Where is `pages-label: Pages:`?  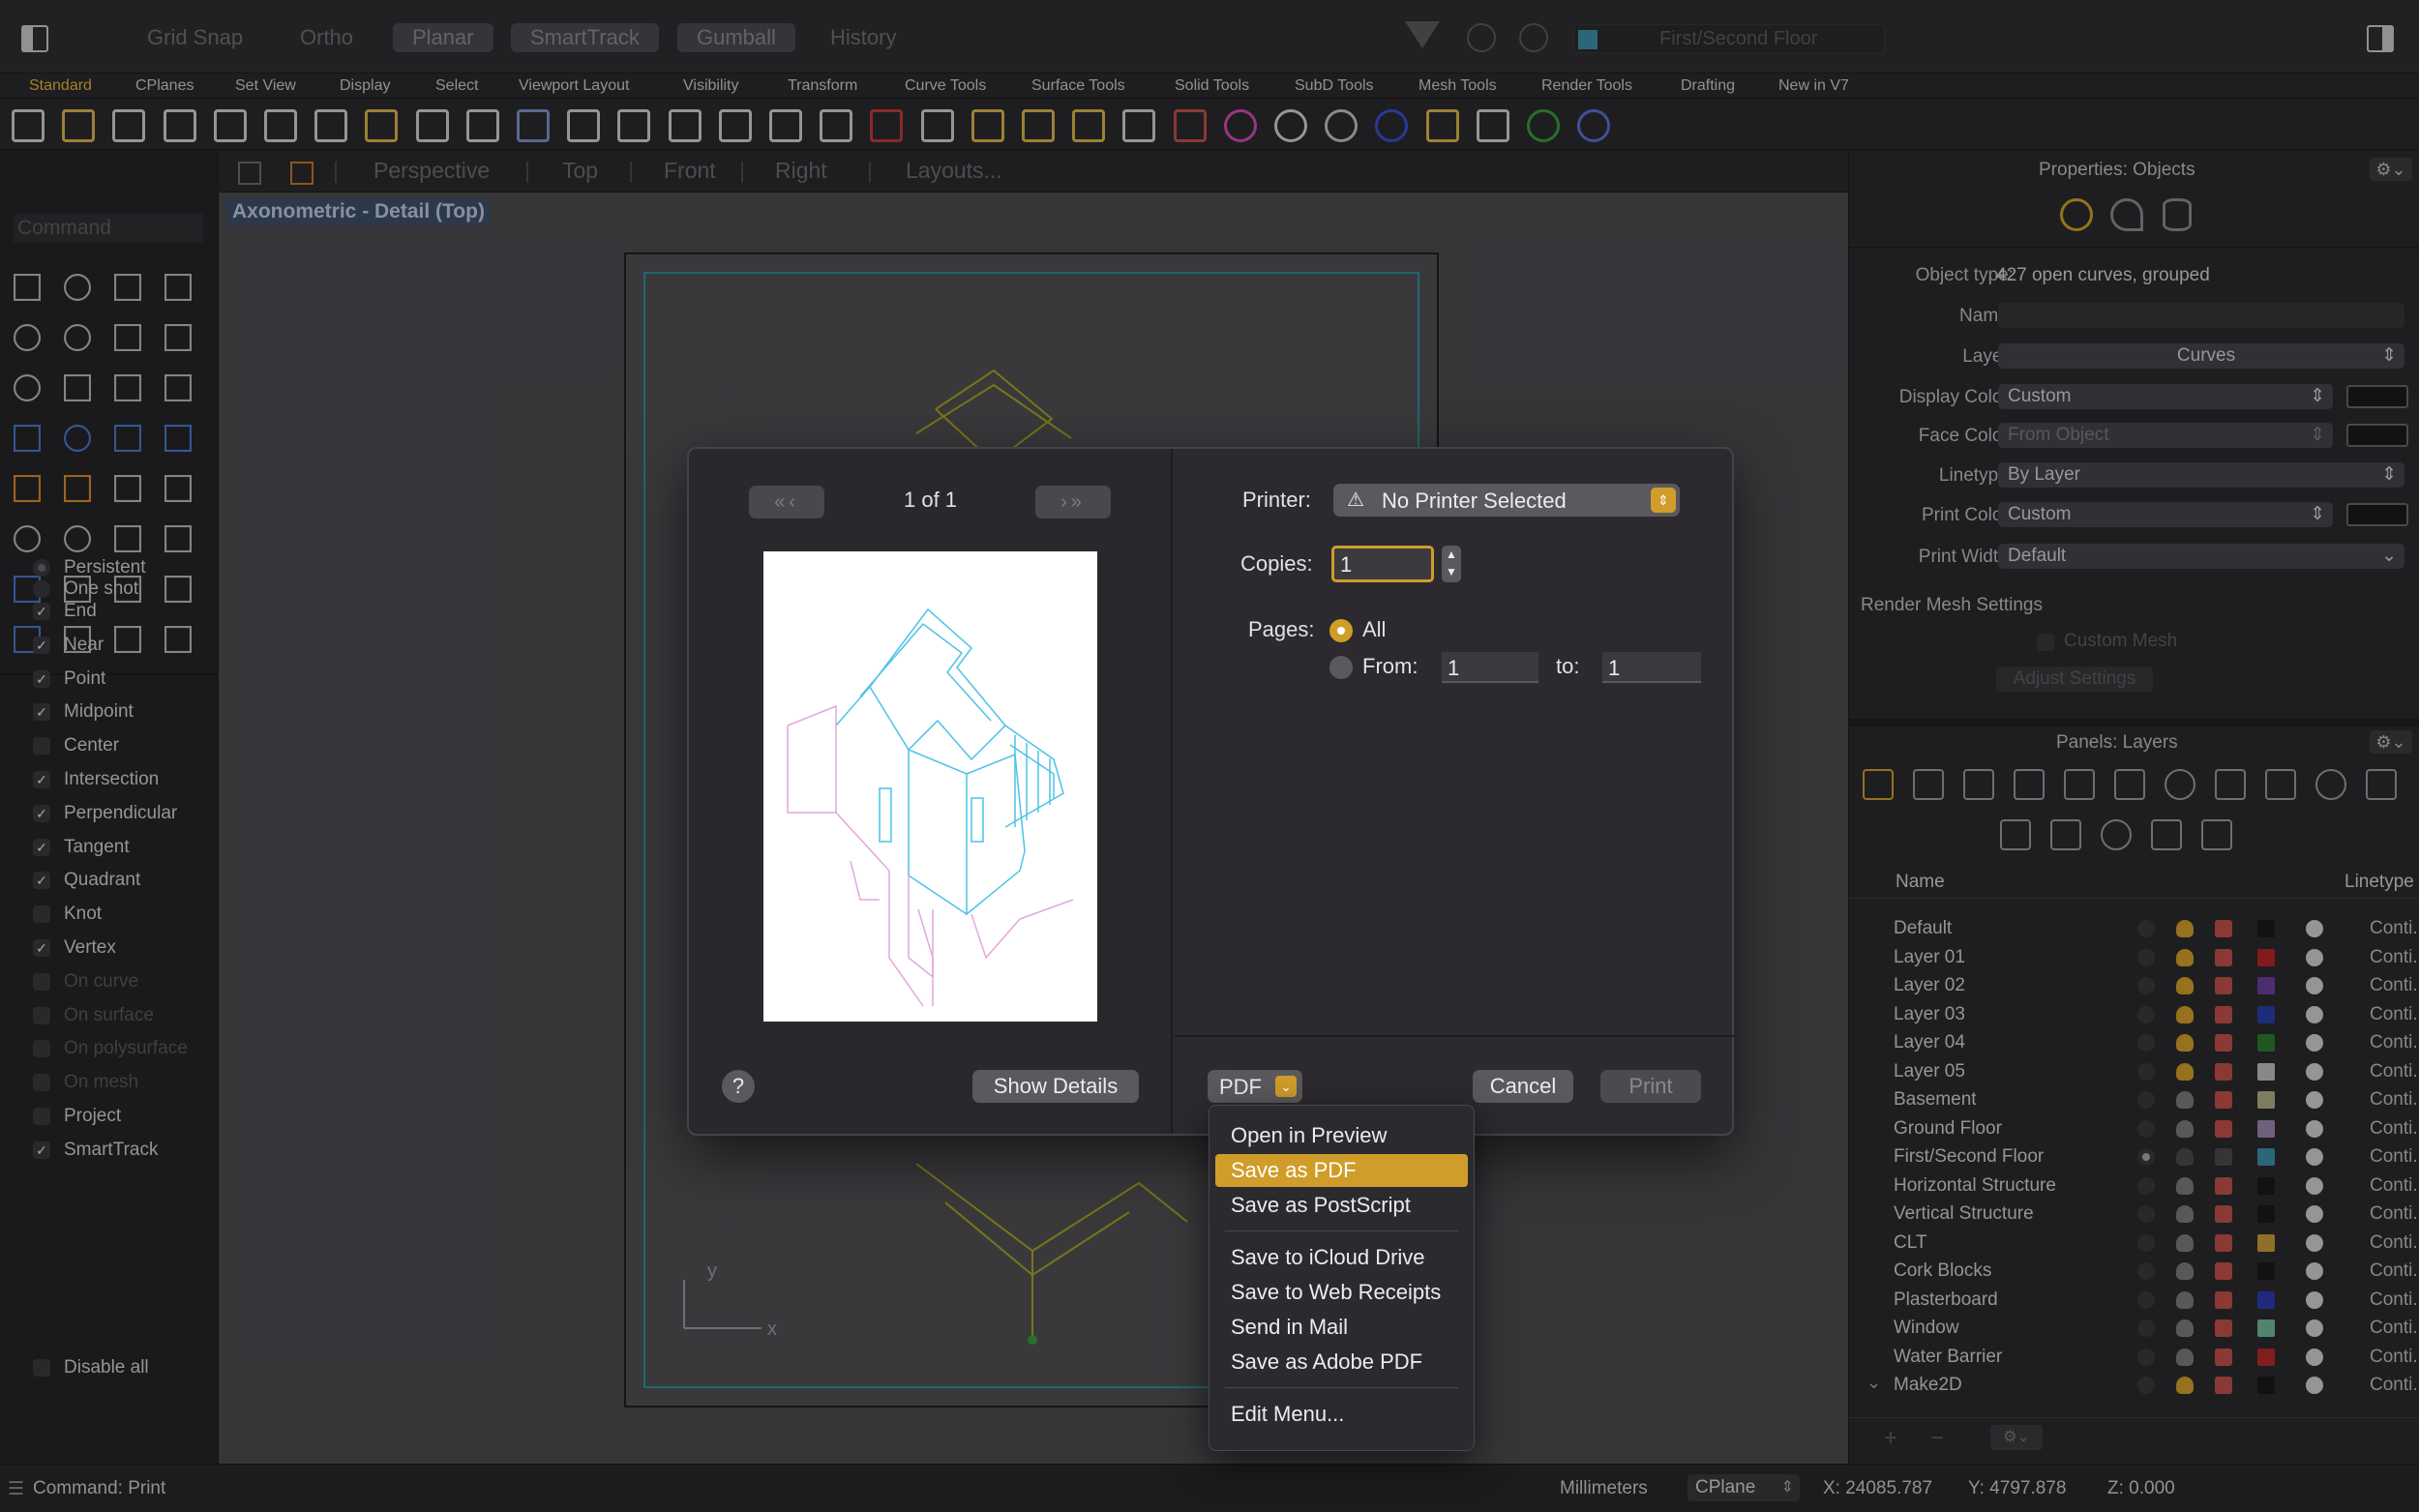 pages-label: Pages: is located at coordinates (1282, 629).